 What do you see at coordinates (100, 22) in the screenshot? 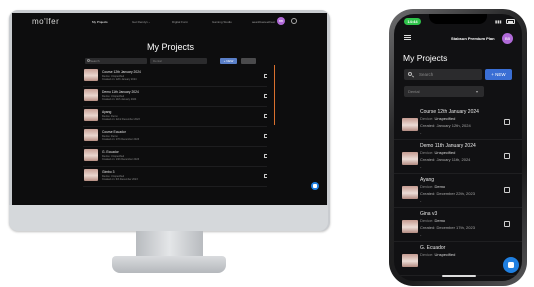
I see `nav-my-projects: My Projects` at bounding box center [100, 22].